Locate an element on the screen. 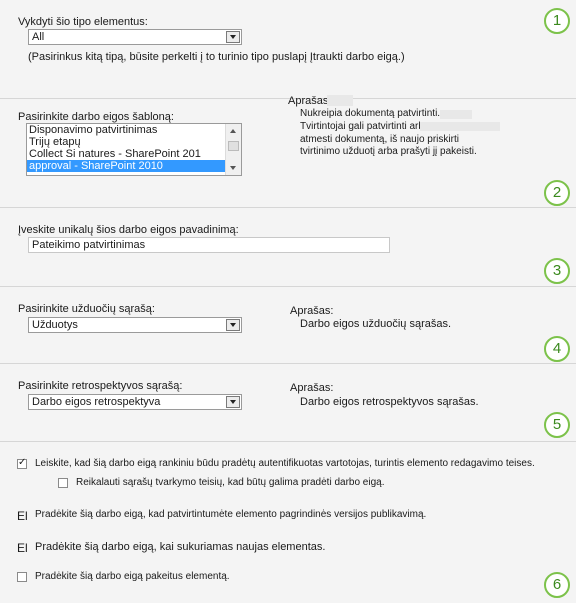 The height and width of the screenshot is (603, 576). workflow-name-value: Pateikimo patvirtinimas is located at coordinates (89, 245).